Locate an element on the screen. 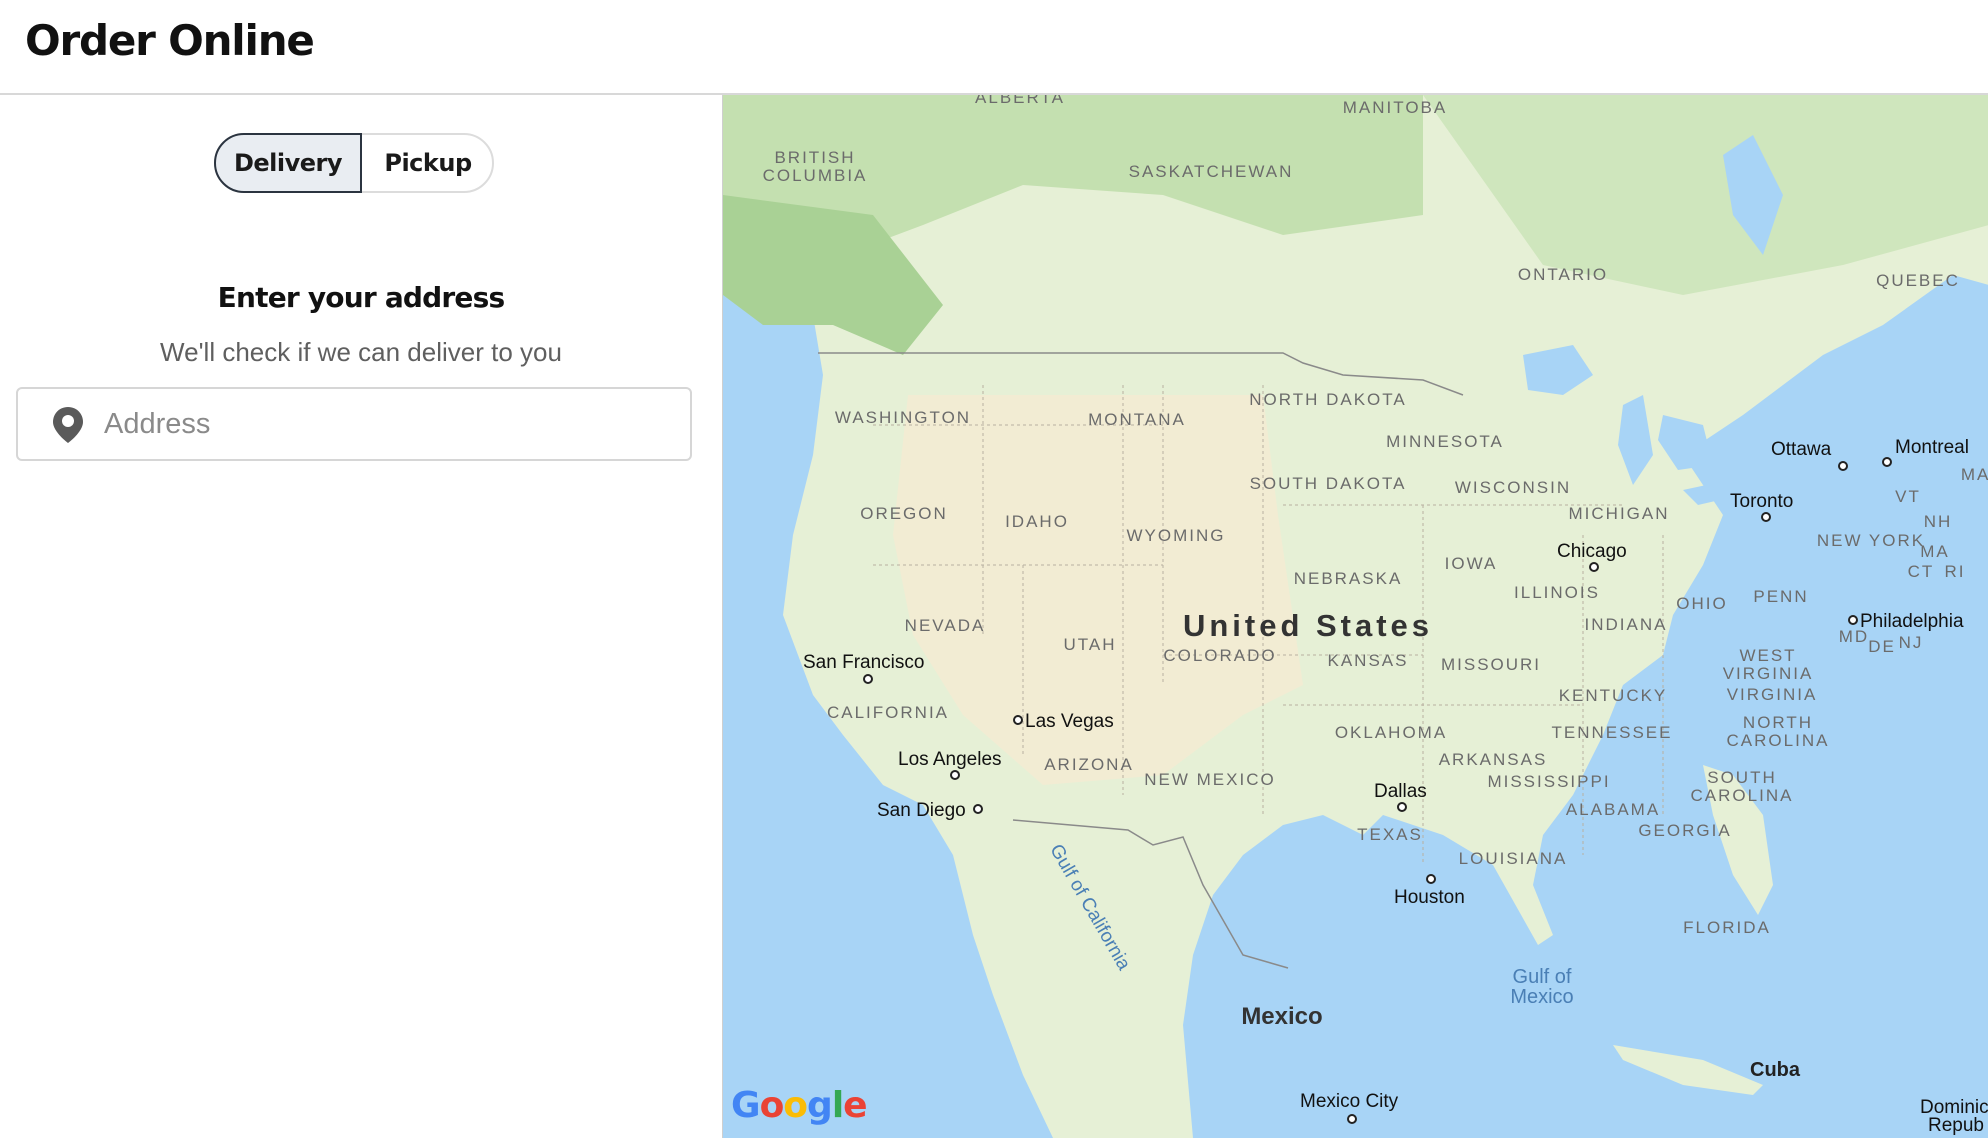 Image resolution: width=1988 pixels, height=1138 pixels. label-de: DE is located at coordinates (1882, 646).